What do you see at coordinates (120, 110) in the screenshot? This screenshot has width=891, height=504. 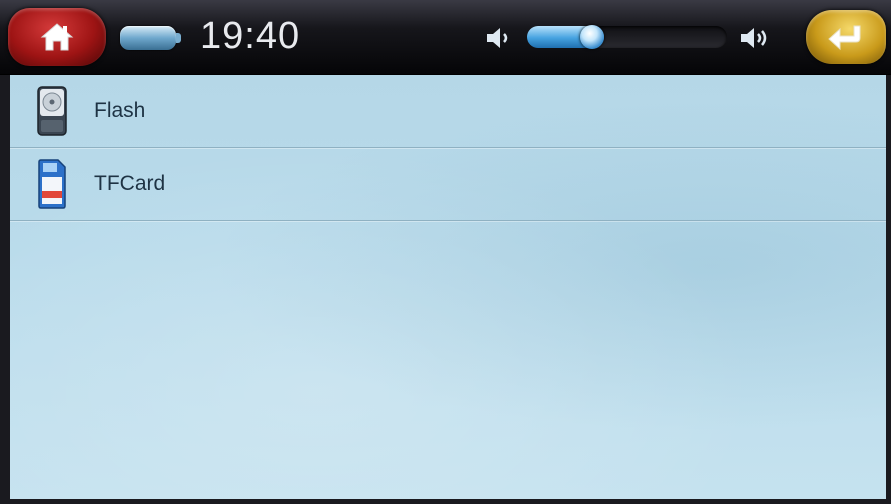 I see `list-item-label: Flash` at bounding box center [120, 110].